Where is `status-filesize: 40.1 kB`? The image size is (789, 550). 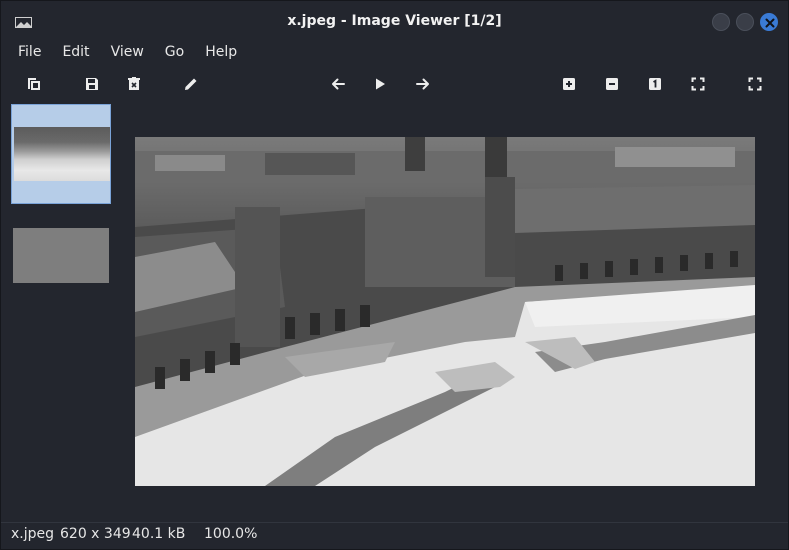 status-filesize: 40.1 kB is located at coordinates (159, 534).